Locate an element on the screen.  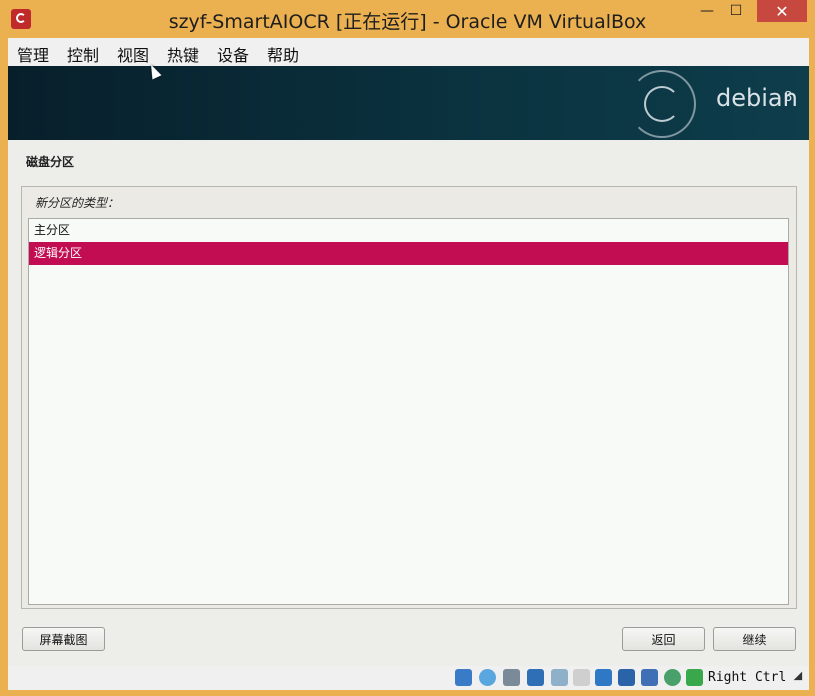
usb-icon is located at coordinates (511, 677).